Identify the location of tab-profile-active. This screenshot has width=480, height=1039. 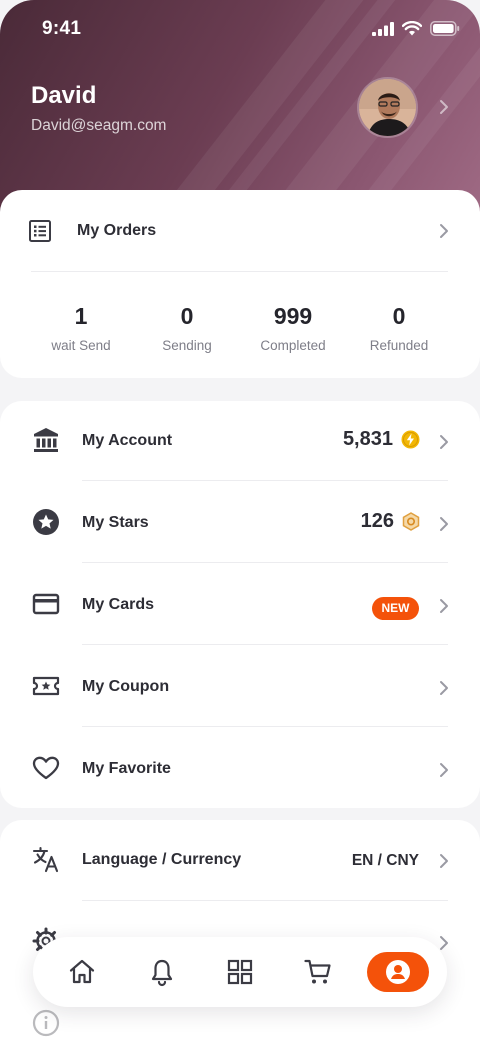
(398, 972).